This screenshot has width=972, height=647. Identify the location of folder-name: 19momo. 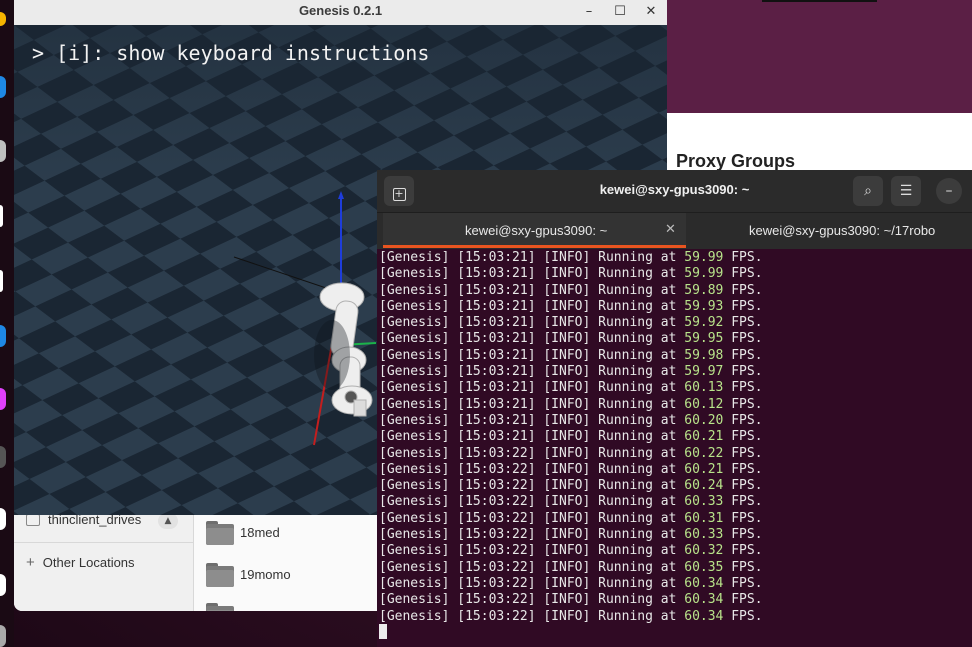
(265, 574).